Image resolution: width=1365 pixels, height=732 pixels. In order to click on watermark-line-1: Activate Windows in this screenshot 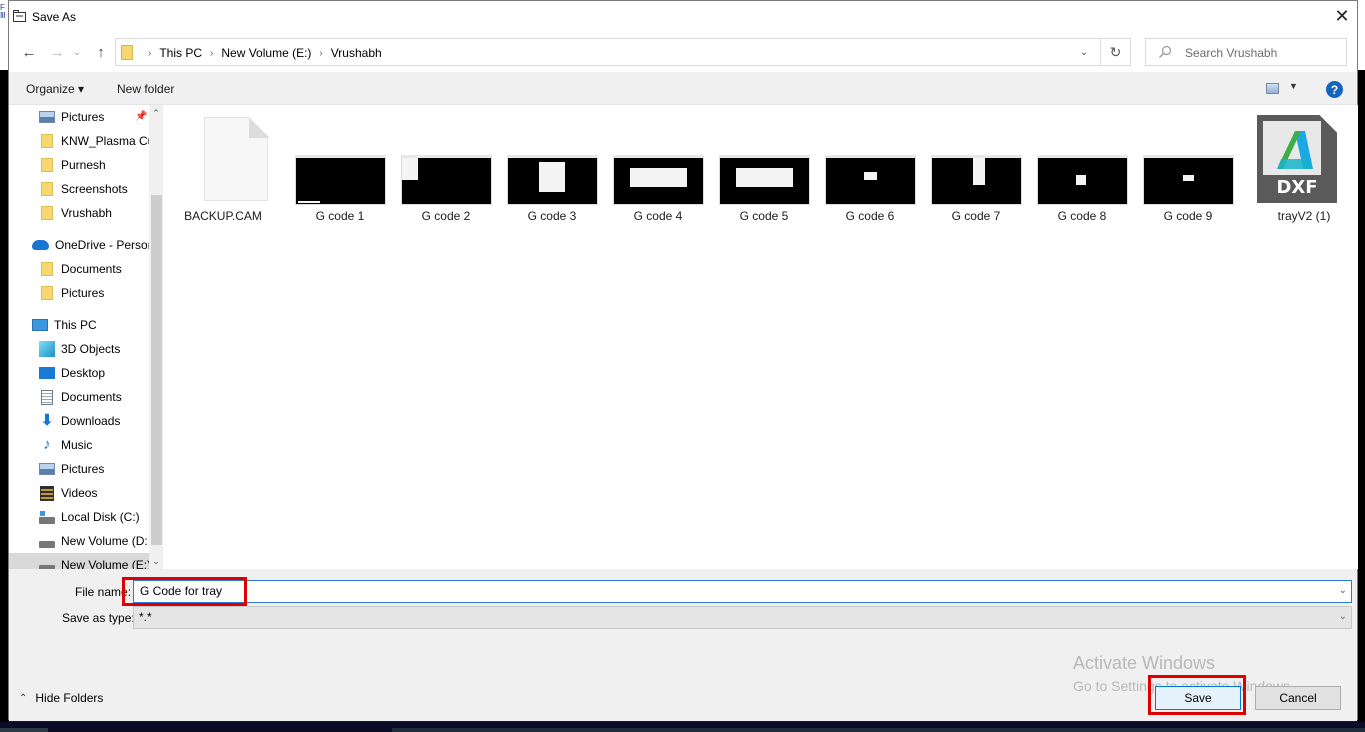, I will do `click(1144, 663)`.